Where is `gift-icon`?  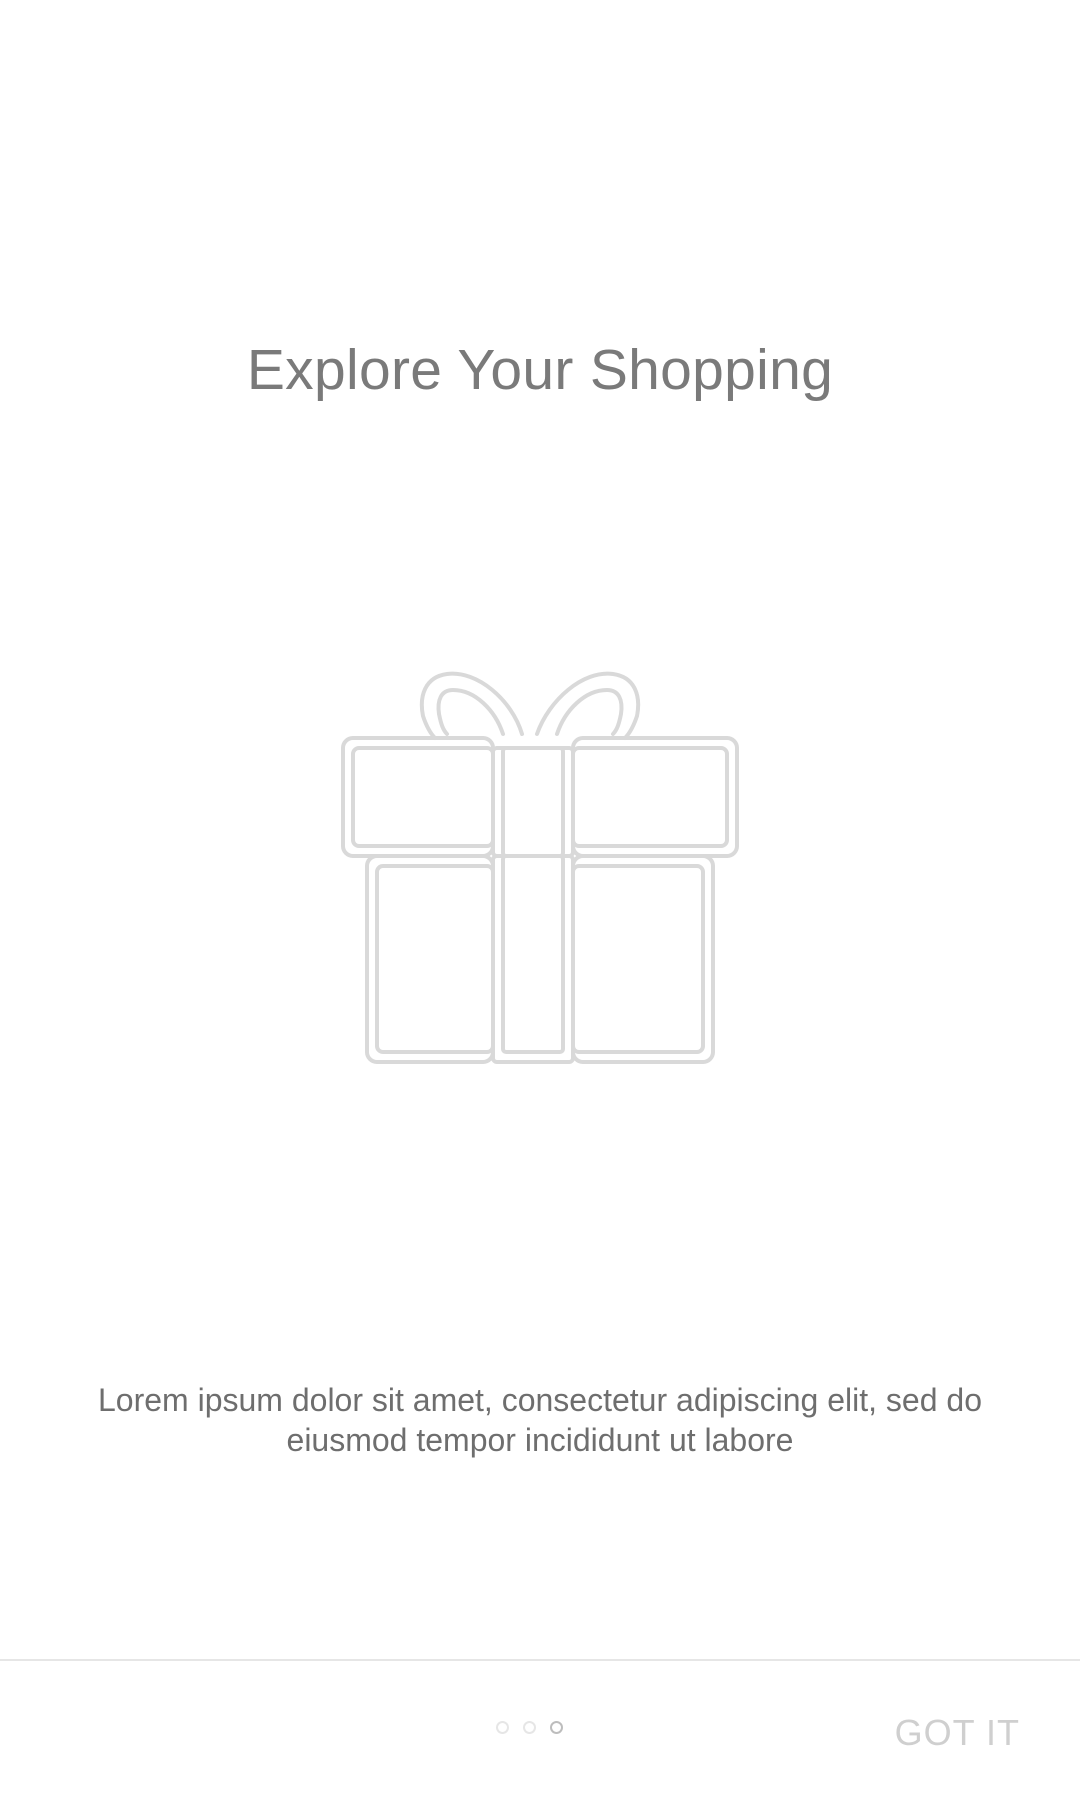 gift-icon is located at coordinates (540, 867).